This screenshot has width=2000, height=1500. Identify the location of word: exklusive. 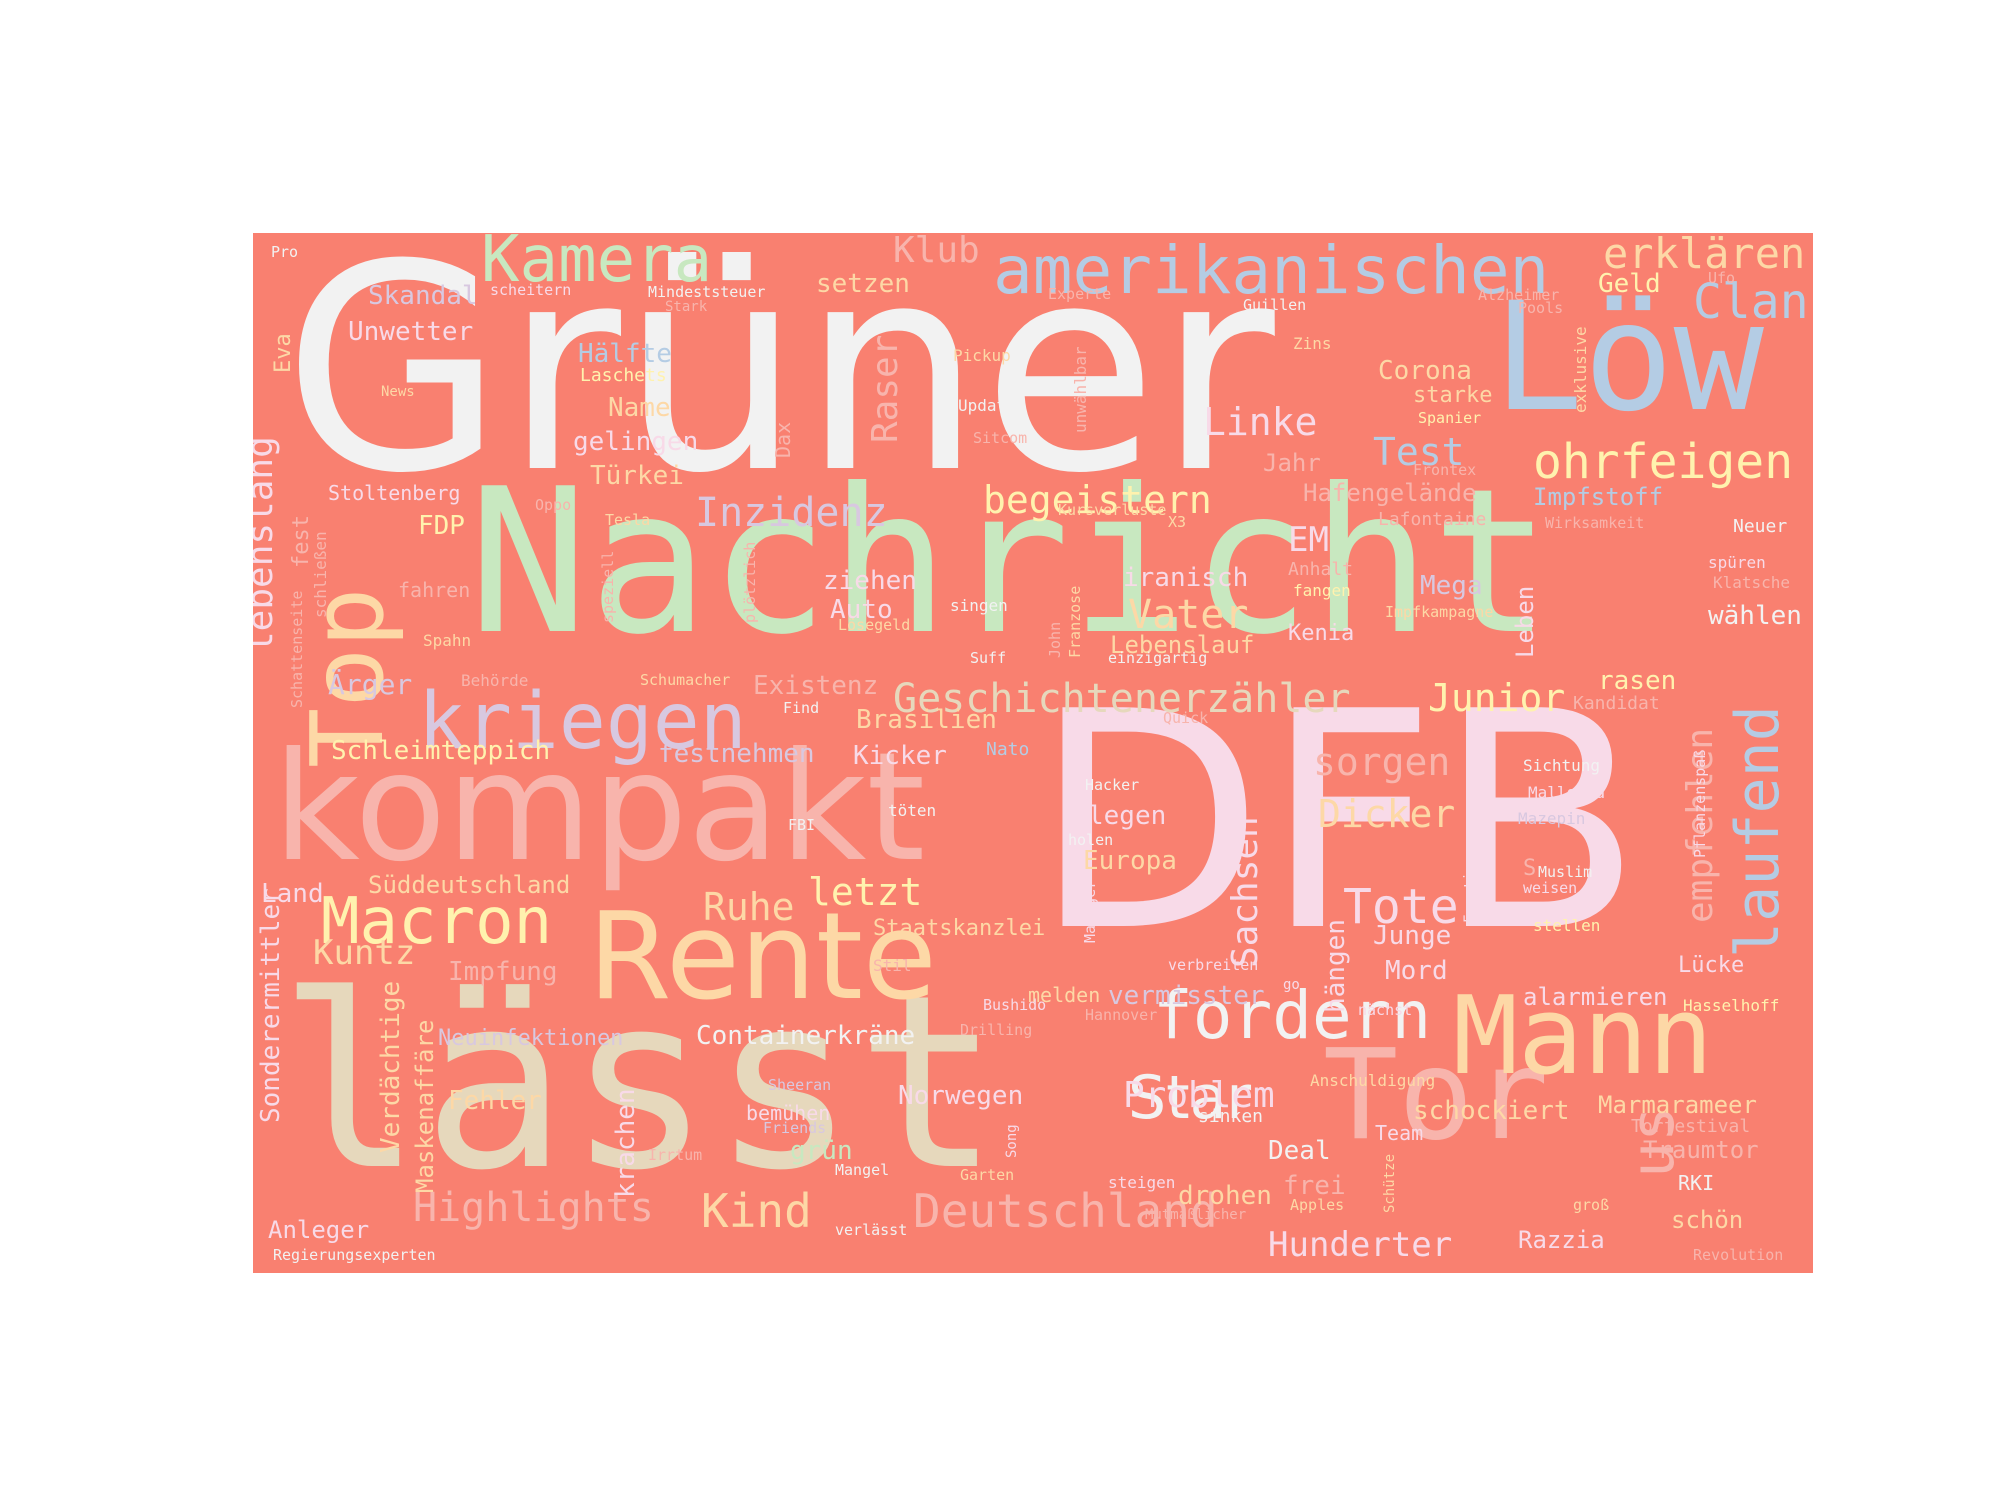
(1580, 369).